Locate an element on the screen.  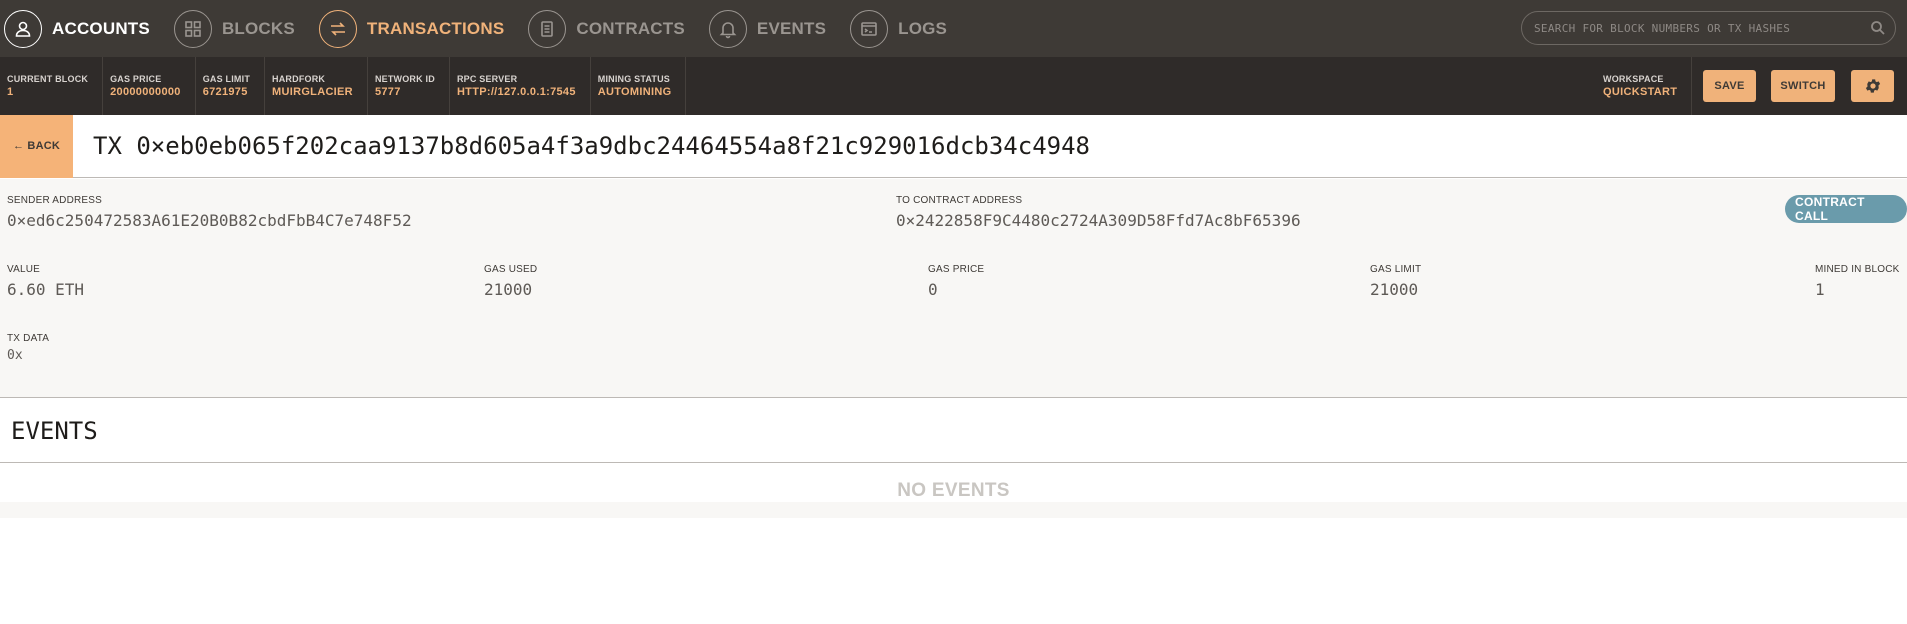
settings-button is located at coordinates (1872, 86).